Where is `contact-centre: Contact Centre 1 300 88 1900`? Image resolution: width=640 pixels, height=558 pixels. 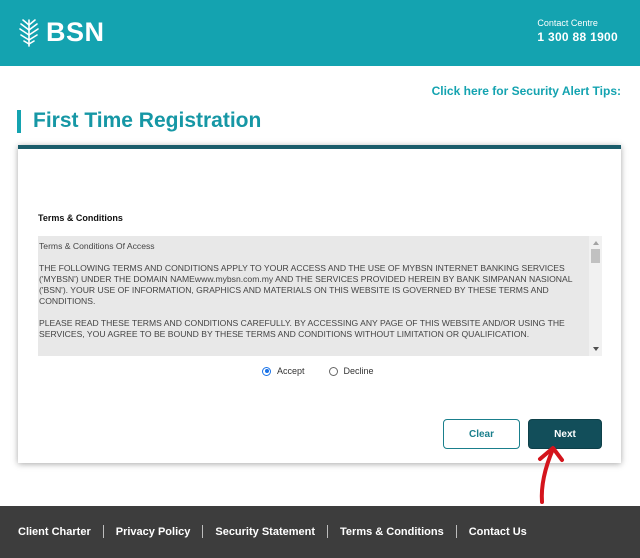
contact-centre: Contact Centre 1 300 88 1900 is located at coordinates (577, 31).